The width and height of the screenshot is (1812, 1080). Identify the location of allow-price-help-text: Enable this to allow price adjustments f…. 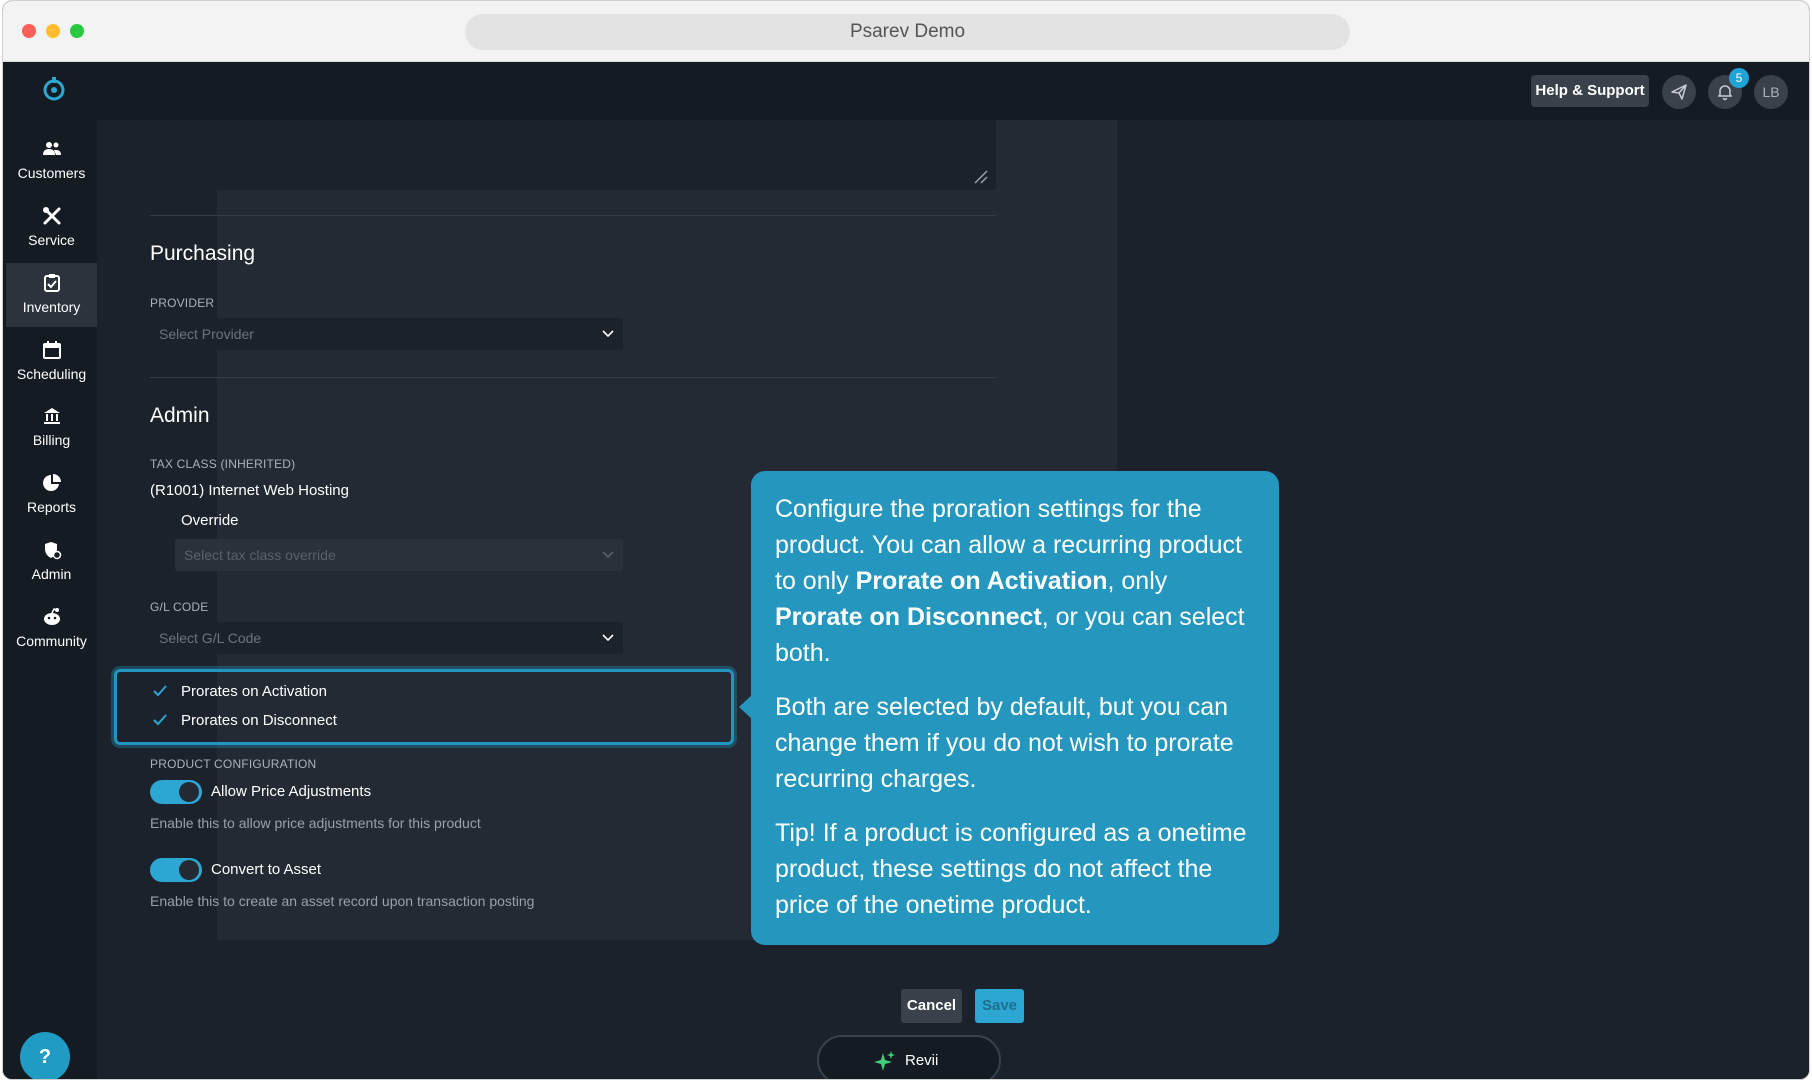
(315, 823).